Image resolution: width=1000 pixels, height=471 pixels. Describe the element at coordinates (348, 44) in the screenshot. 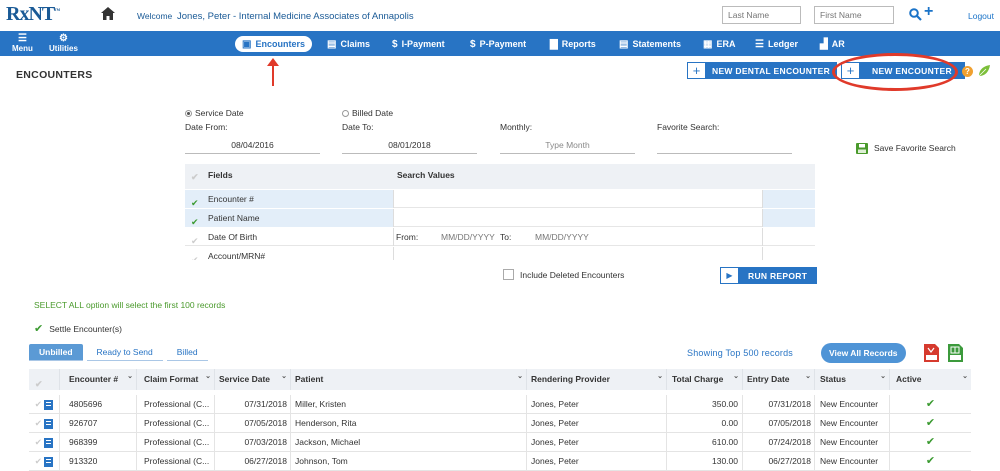

I see `tab-claims: ▤ Claims` at that location.